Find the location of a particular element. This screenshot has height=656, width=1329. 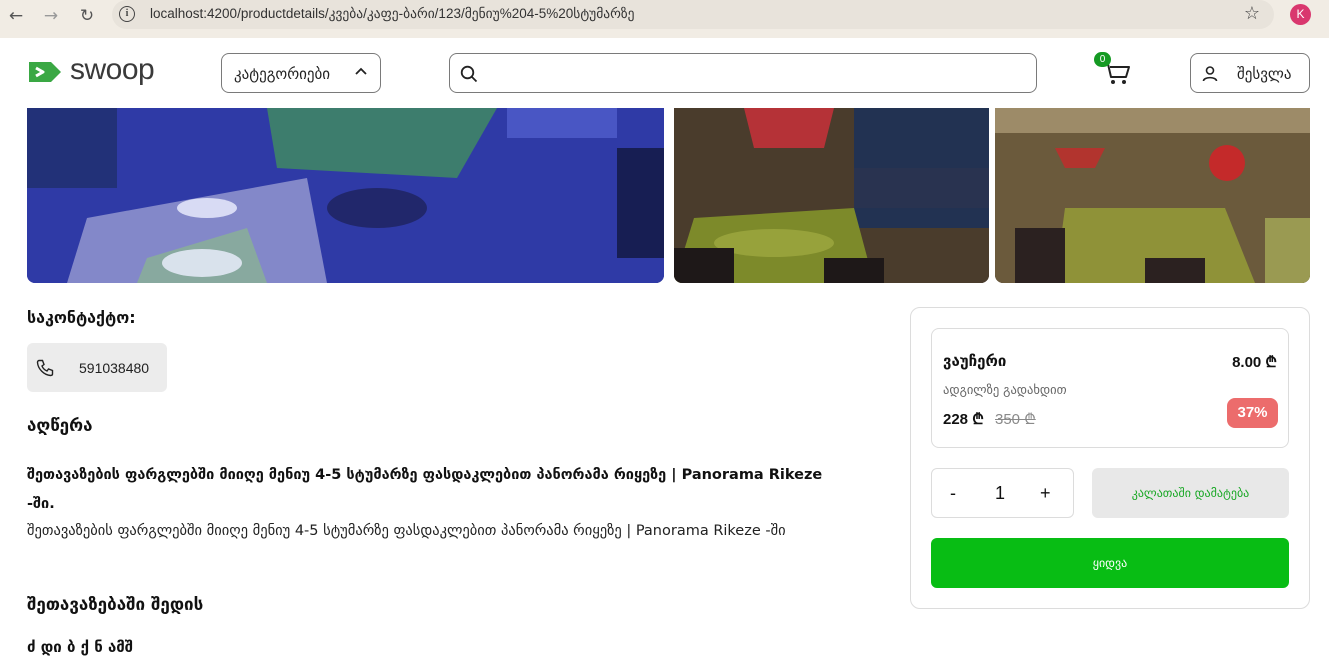

discount-badge: 37% is located at coordinates (1252, 413).